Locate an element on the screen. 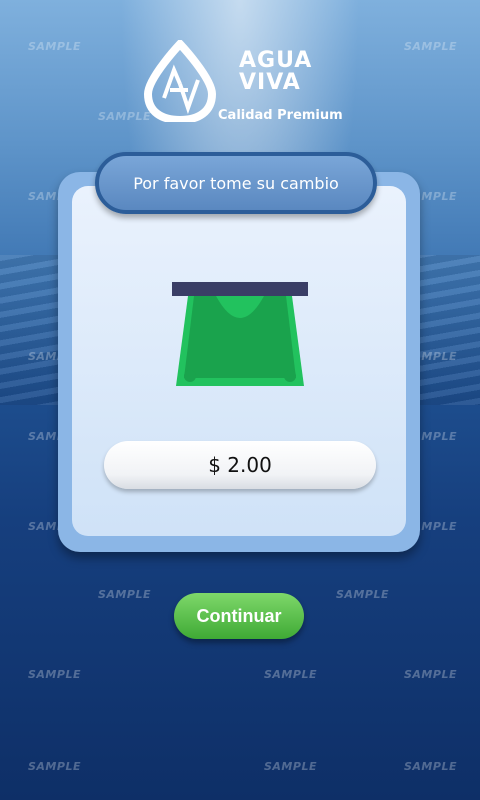  brand-line-2: VIVA is located at coordinates (270, 82).